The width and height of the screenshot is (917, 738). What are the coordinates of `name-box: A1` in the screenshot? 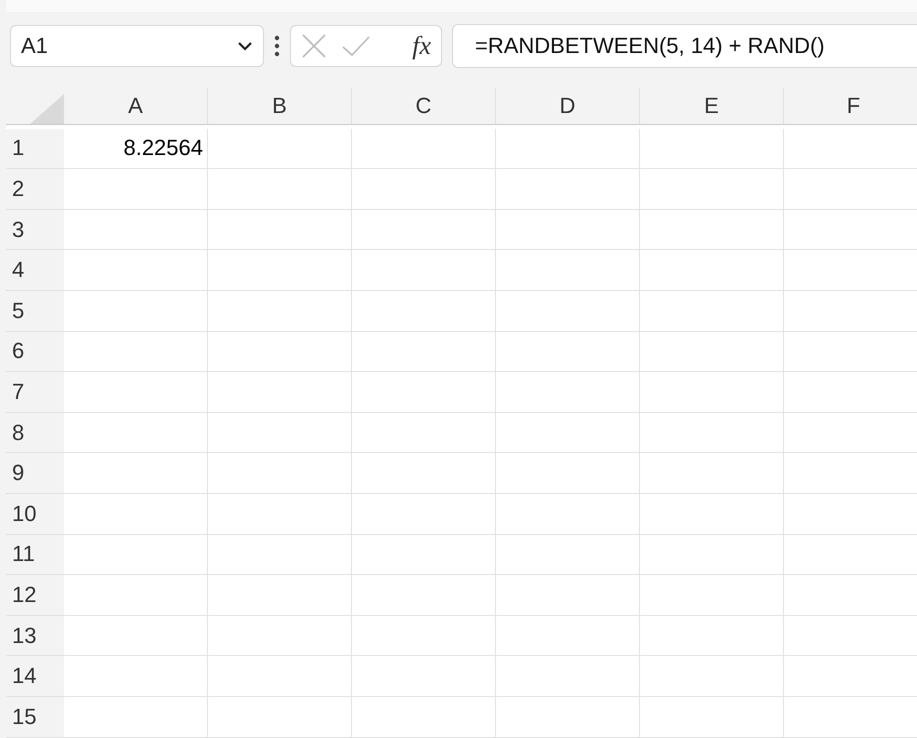 It's located at (137, 46).